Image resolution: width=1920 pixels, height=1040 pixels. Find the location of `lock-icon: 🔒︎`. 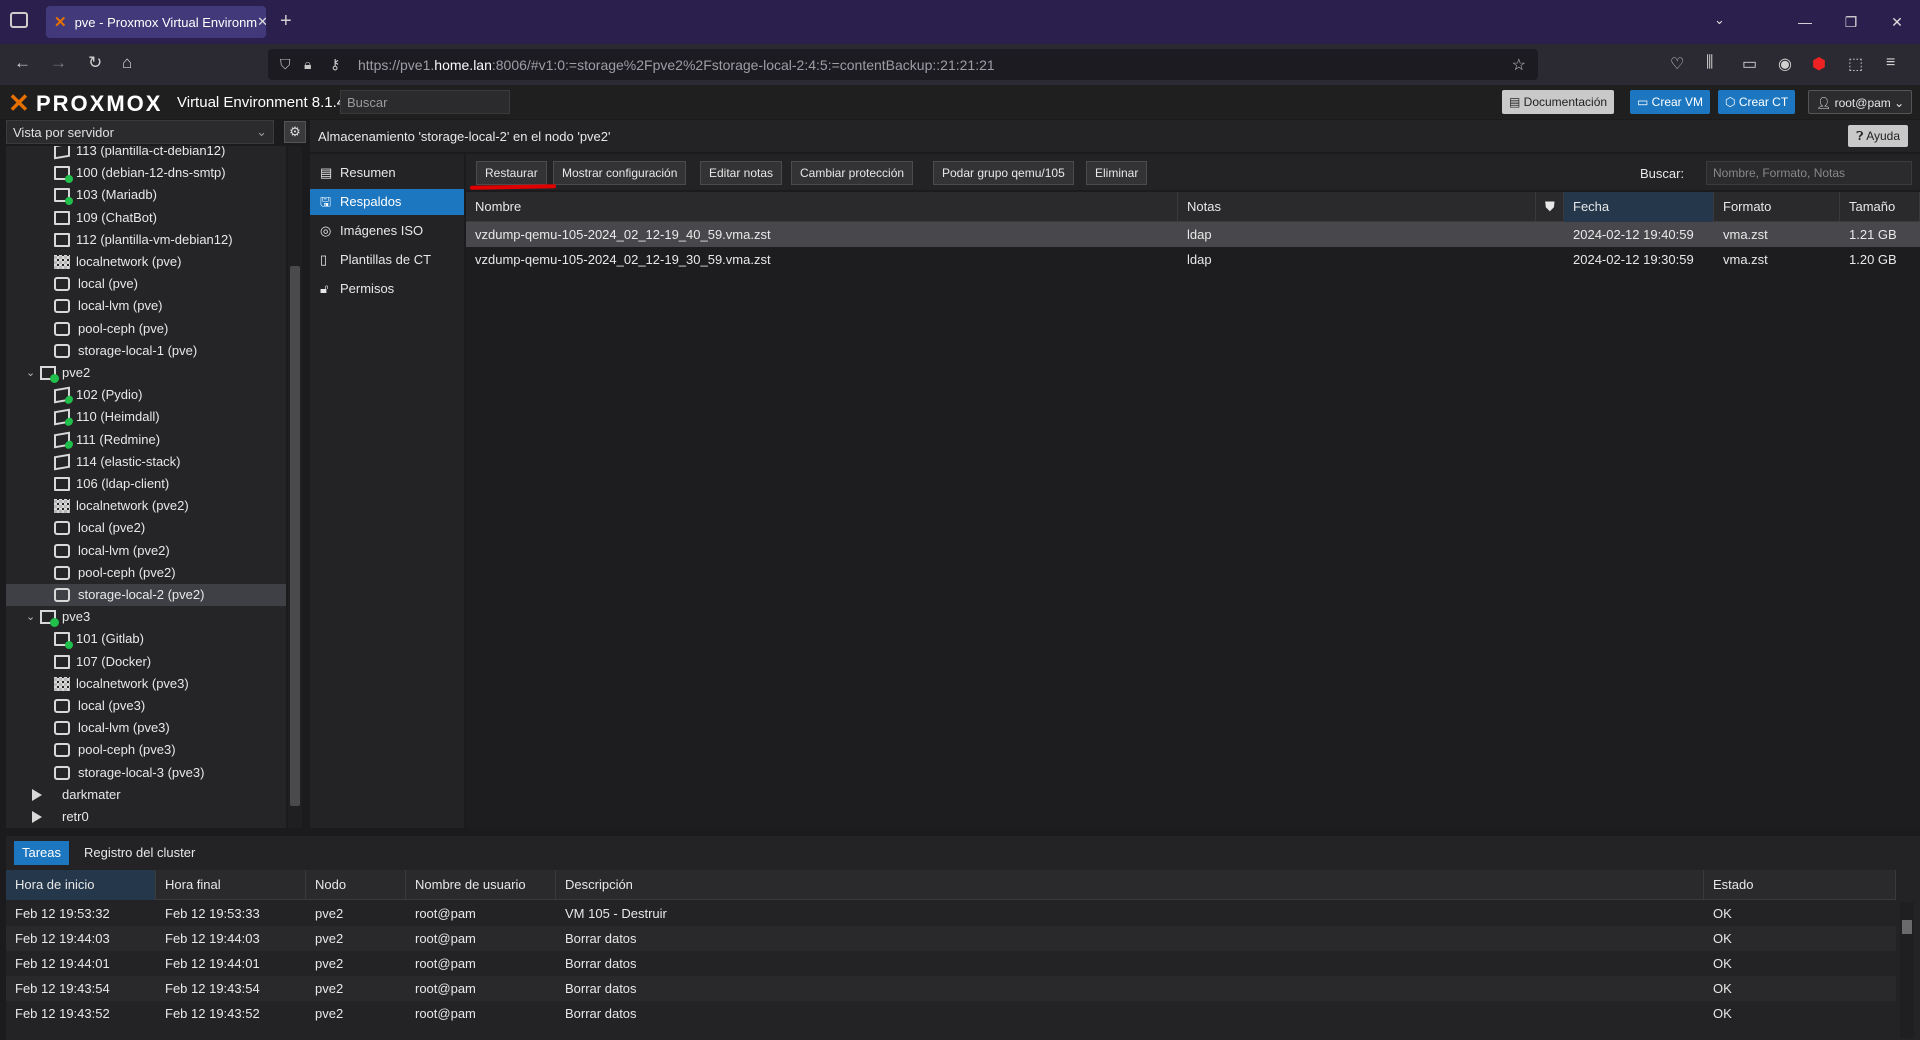

lock-icon: 🔒︎ is located at coordinates (307, 64).